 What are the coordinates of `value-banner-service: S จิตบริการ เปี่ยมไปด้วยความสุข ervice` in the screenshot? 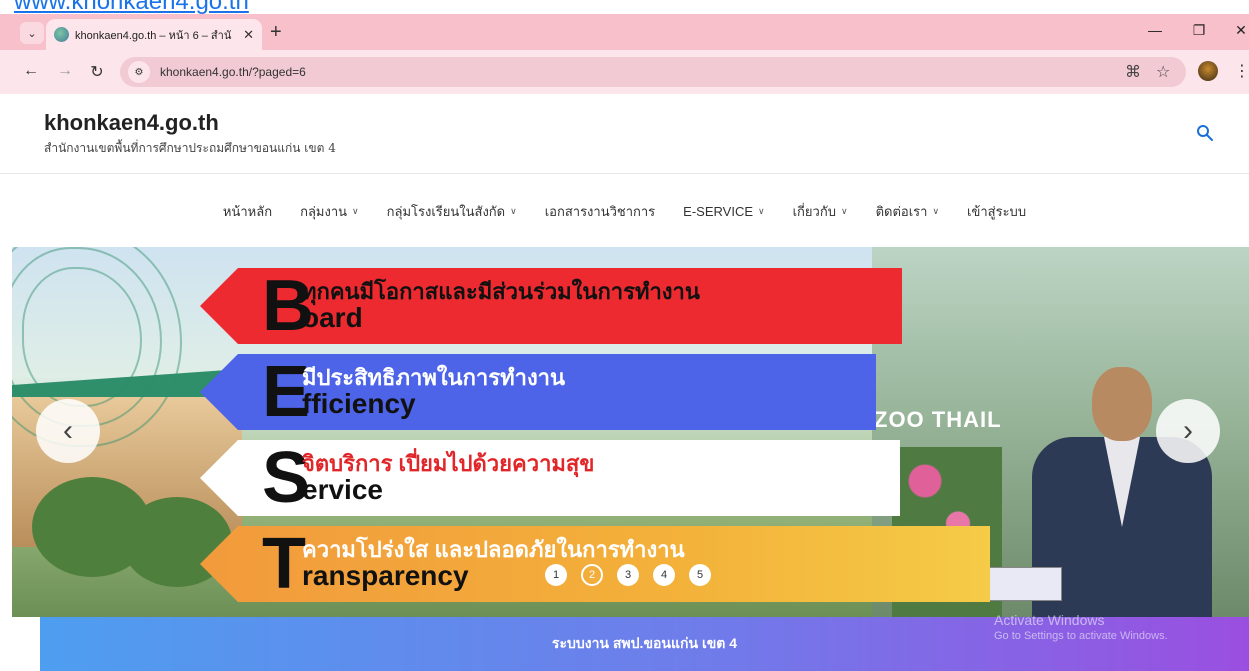 It's located at (550, 478).